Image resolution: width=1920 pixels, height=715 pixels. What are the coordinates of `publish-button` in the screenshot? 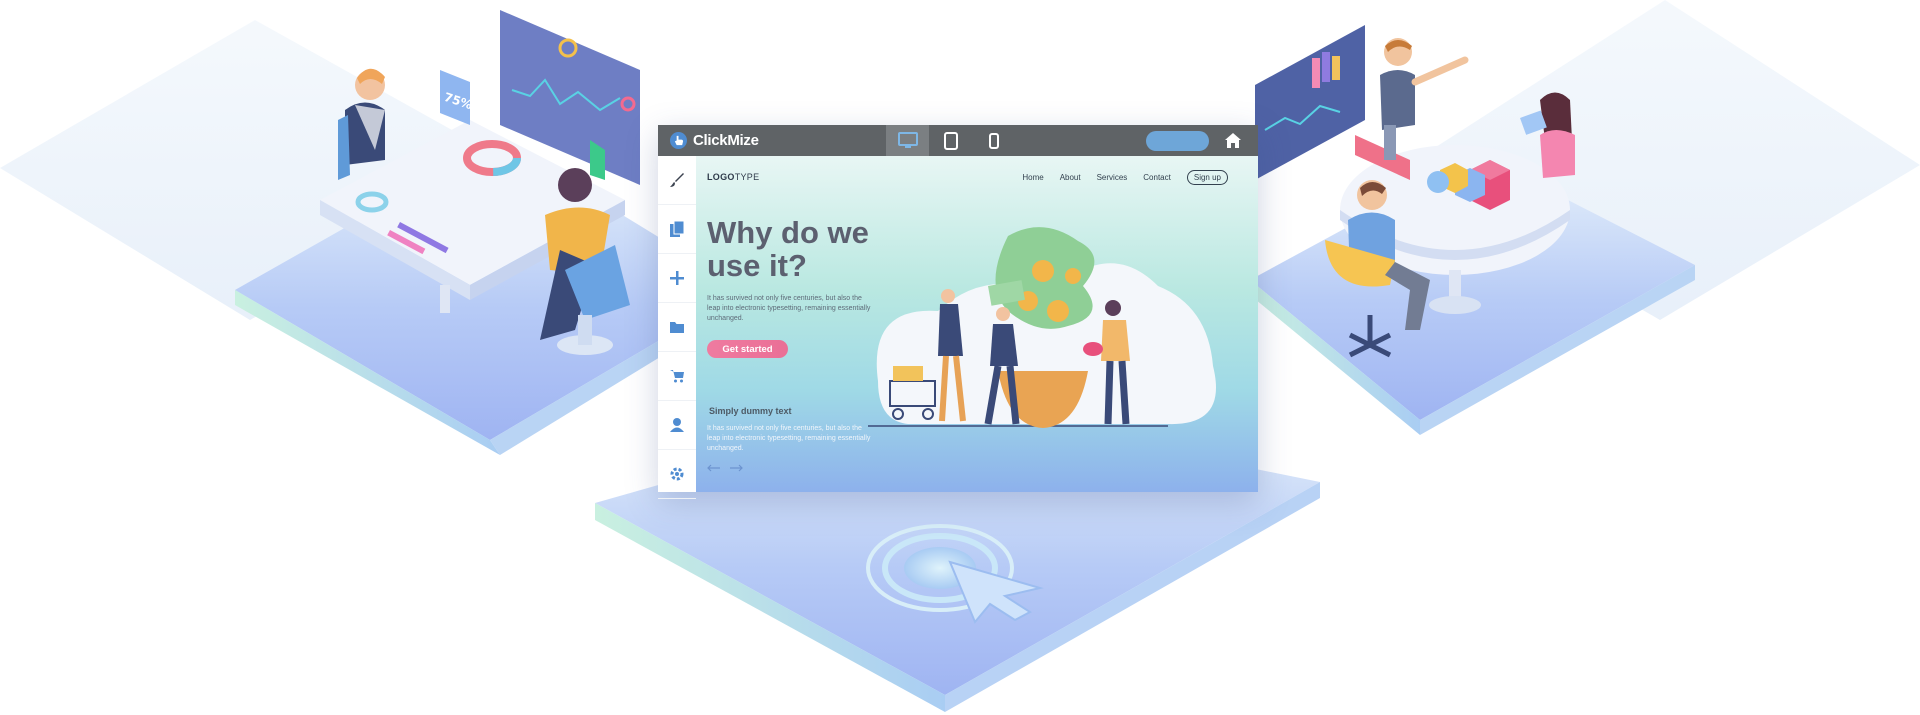 It's located at (1177, 141).